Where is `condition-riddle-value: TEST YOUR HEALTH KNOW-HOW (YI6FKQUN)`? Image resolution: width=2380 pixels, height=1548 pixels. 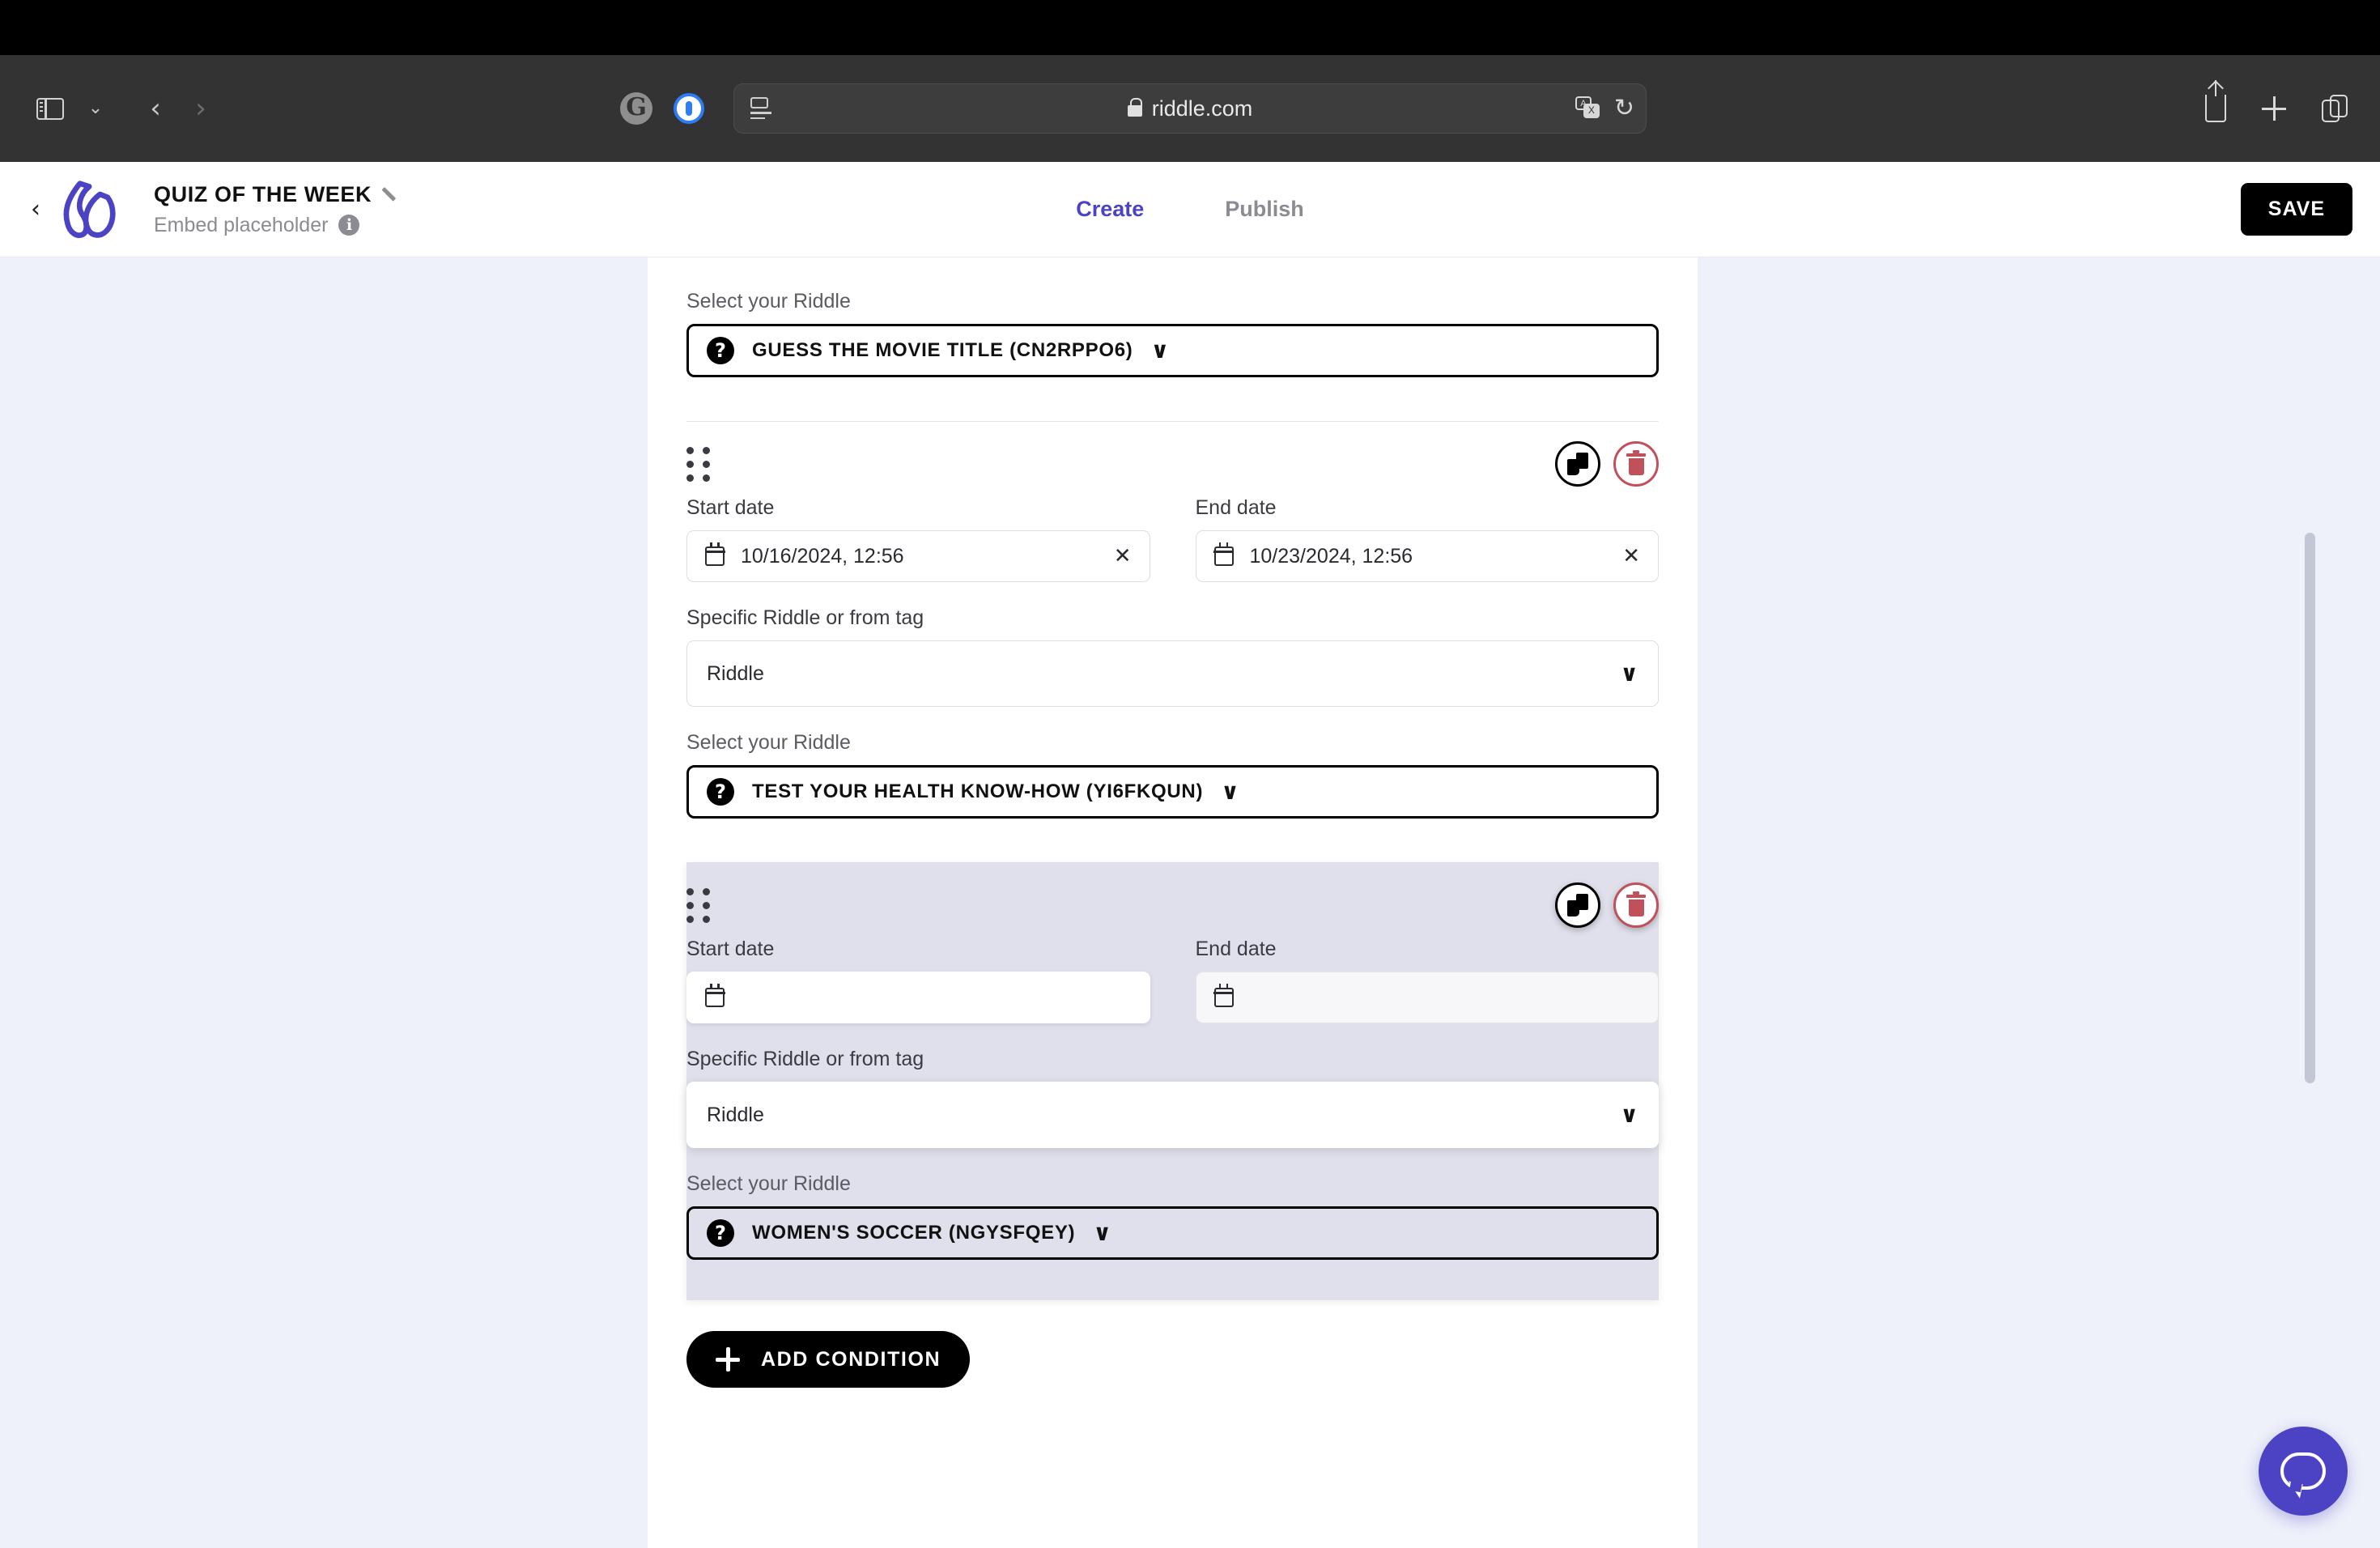 condition-riddle-value: TEST YOUR HEALTH KNOW-HOW (YI6FKQUN) is located at coordinates (978, 791).